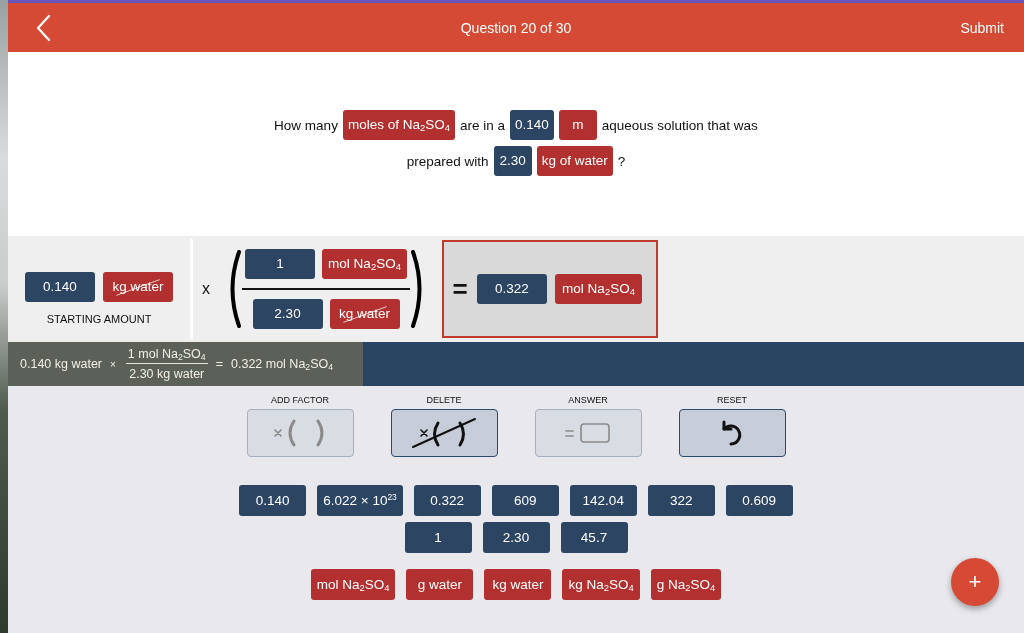 Image resolution: width=1024 pixels, height=633 pixels. What do you see at coordinates (360, 500) in the screenshot?
I see `number-tile: 6.022 × 10$^{23}$` at bounding box center [360, 500].